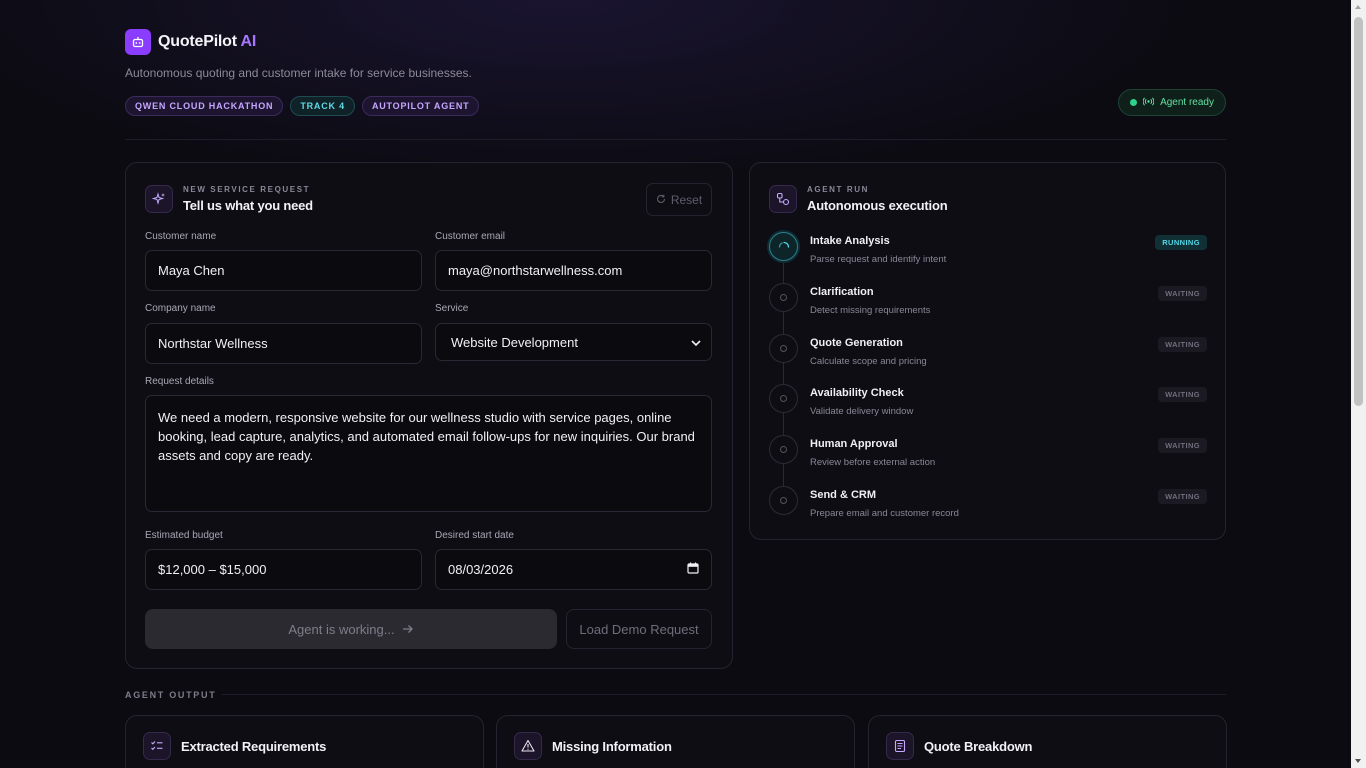 This screenshot has width=1366, height=768. Describe the element at coordinates (191, 270) in the screenshot. I see `customer-name-value: Maya Chen` at that location.